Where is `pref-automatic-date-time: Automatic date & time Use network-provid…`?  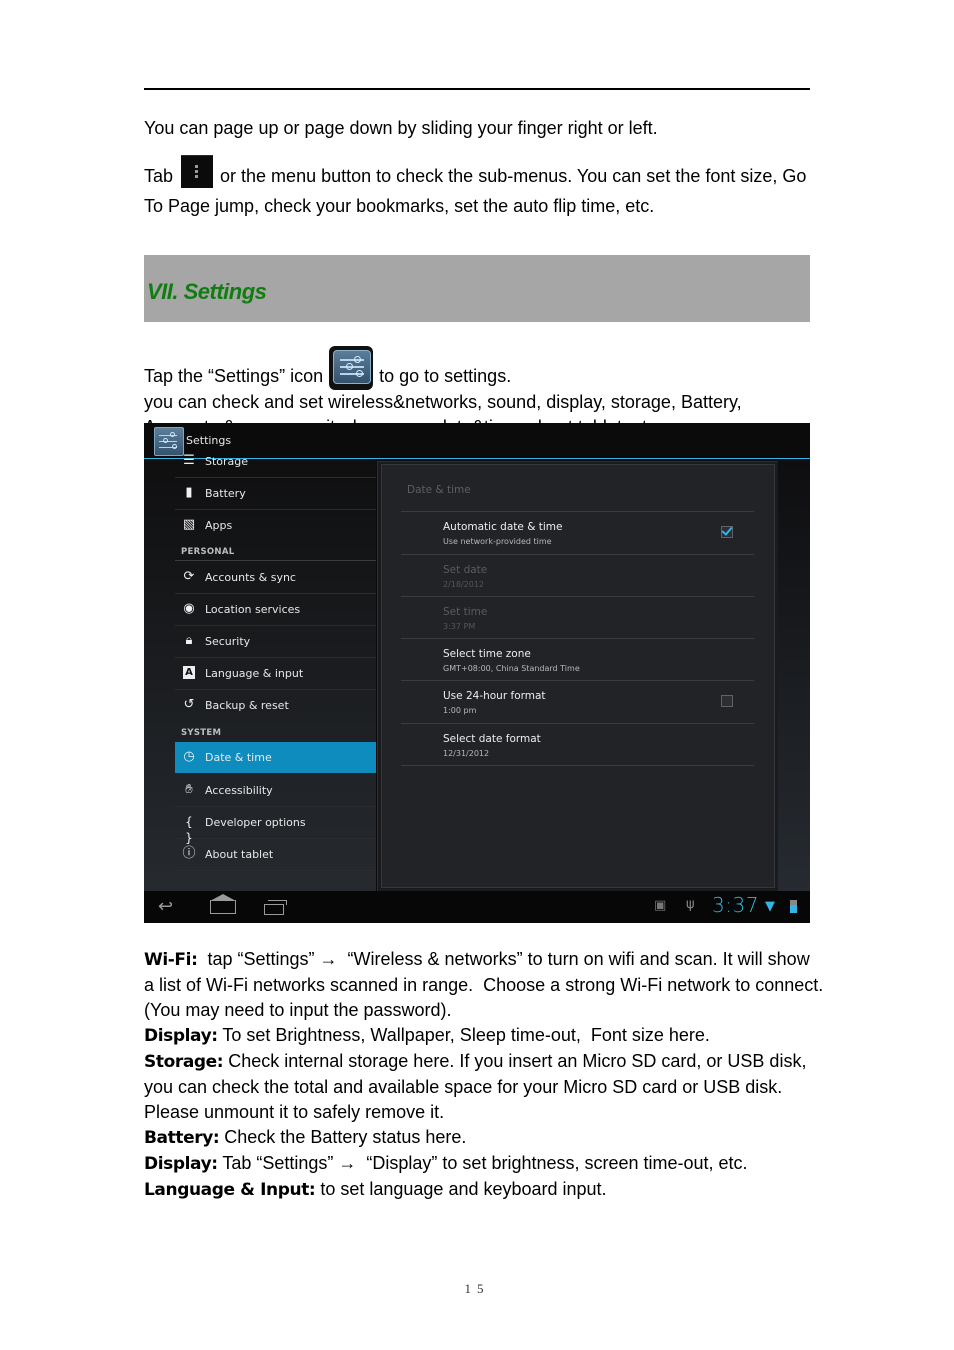
pref-automatic-date-time: Automatic date & time Use network-provid… is located at coordinates (577, 532).